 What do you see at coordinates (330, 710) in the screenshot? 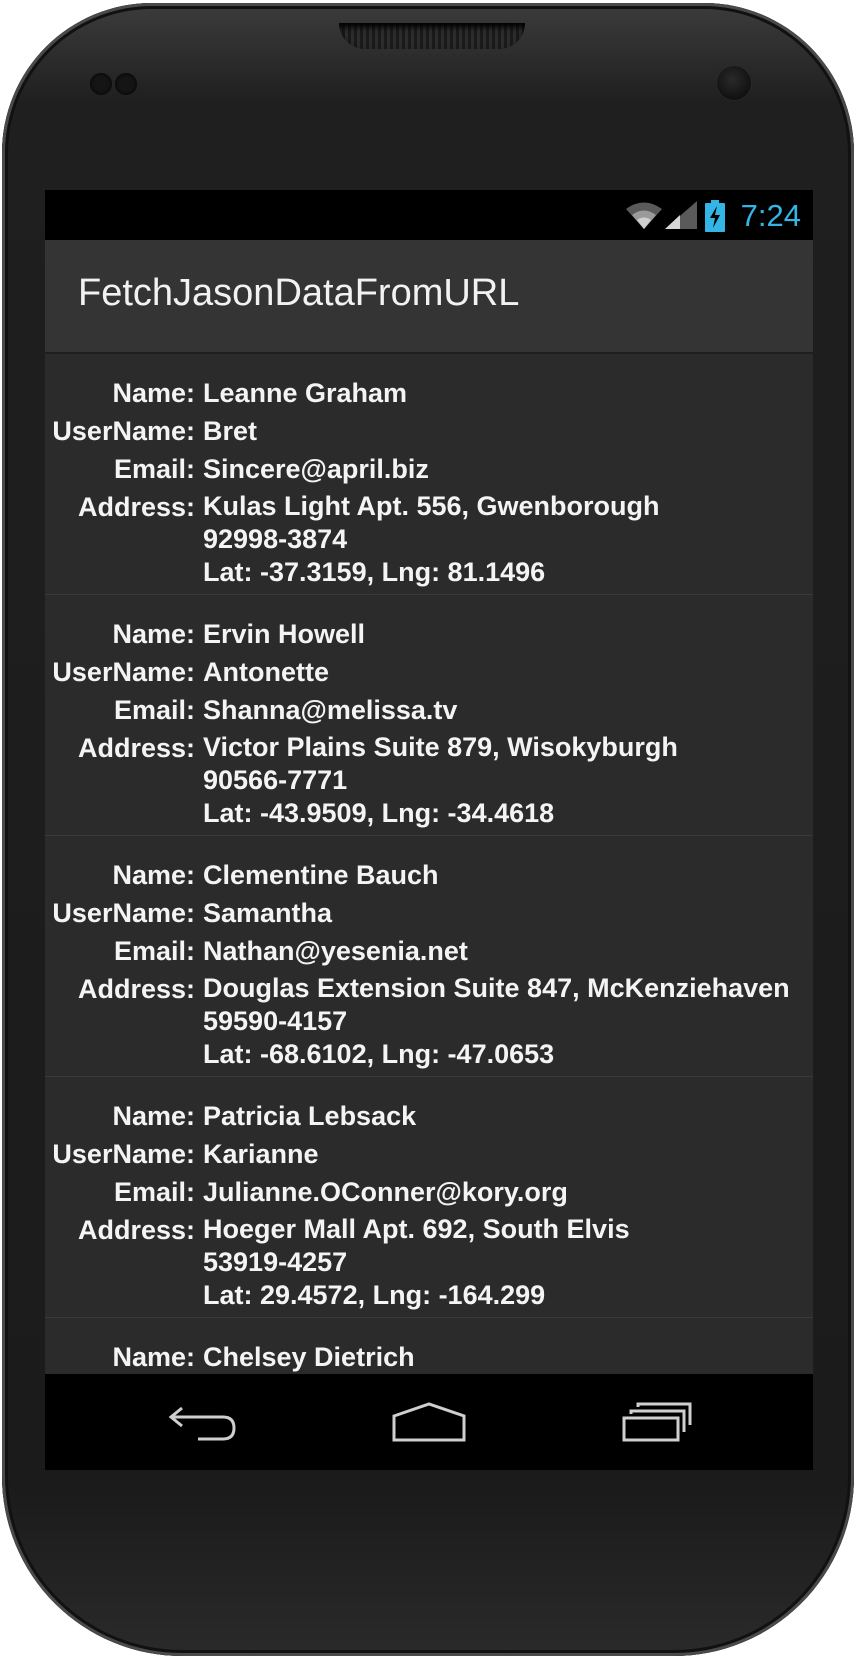
I see `email-value: Shanna@melissa.tv` at bounding box center [330, 710].